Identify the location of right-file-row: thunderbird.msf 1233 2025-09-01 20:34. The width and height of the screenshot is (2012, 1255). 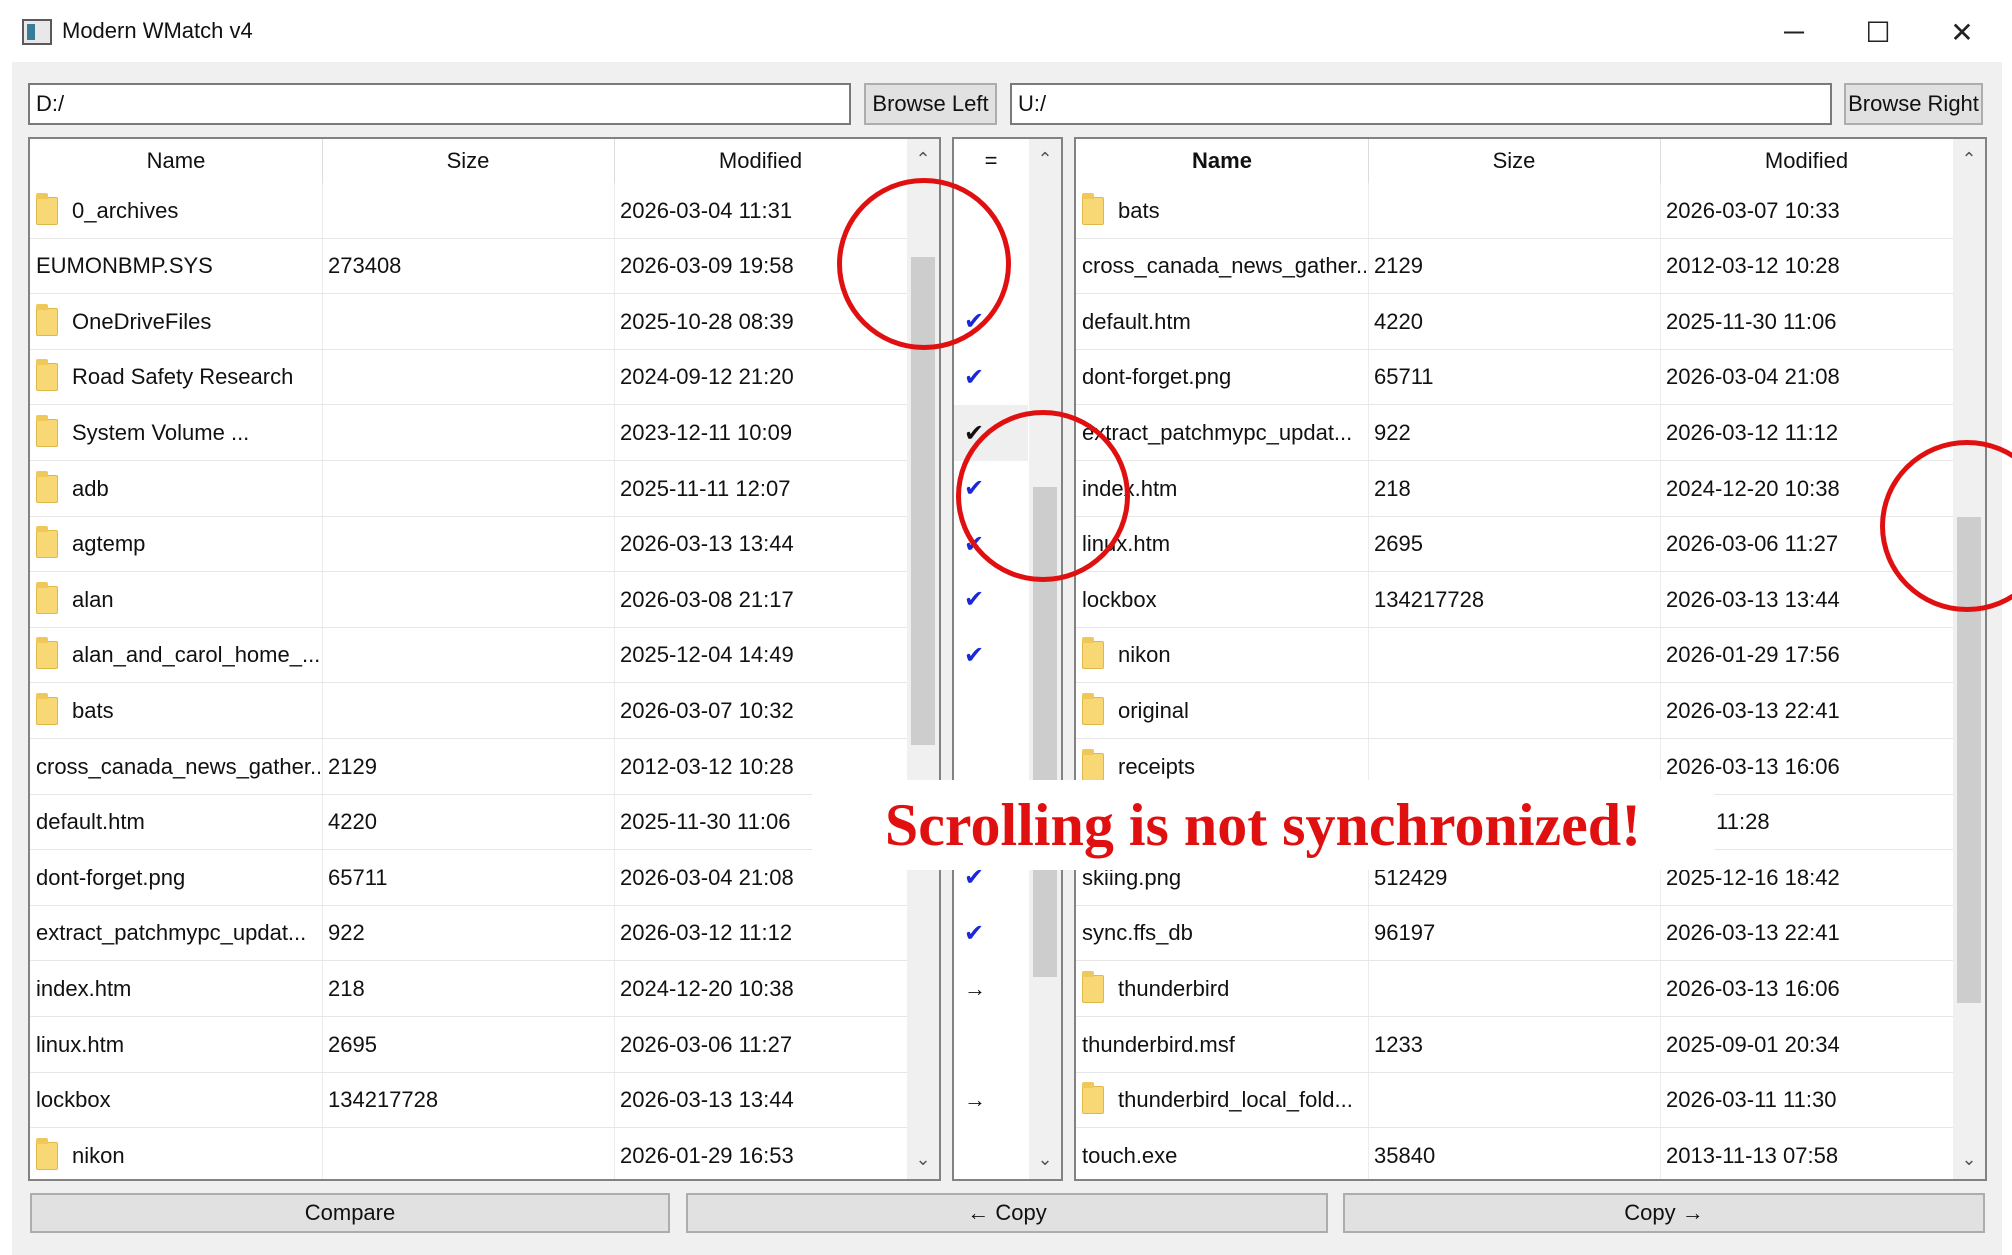
(1514, 1045).